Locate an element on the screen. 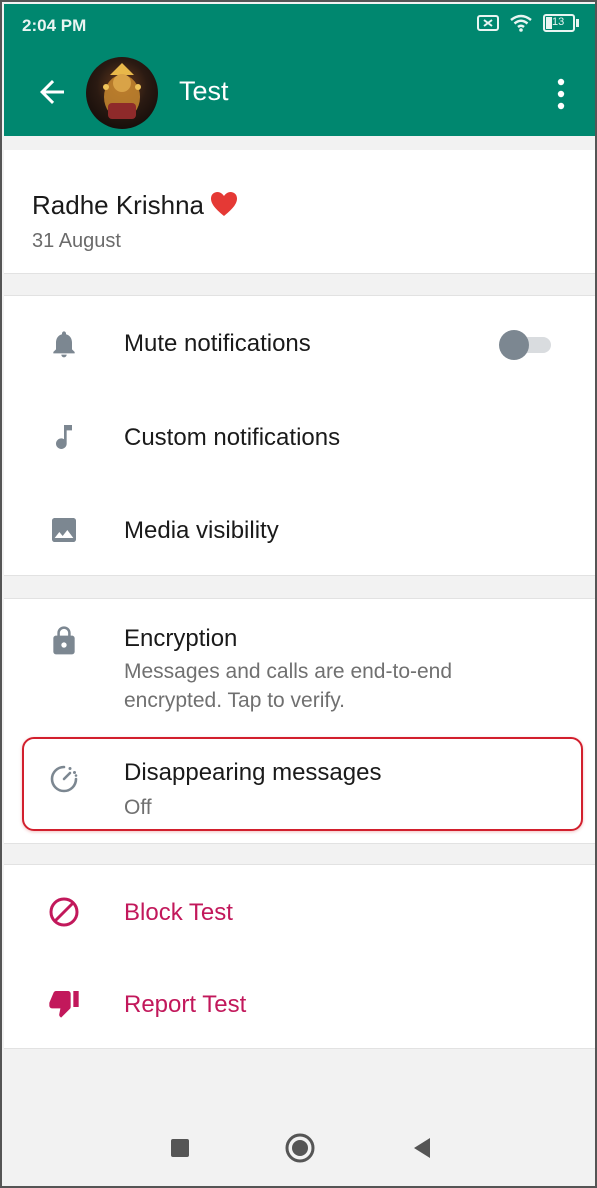 The image size is (597, 1188). report-row: Report Test is located at coordinates (299, 1003).